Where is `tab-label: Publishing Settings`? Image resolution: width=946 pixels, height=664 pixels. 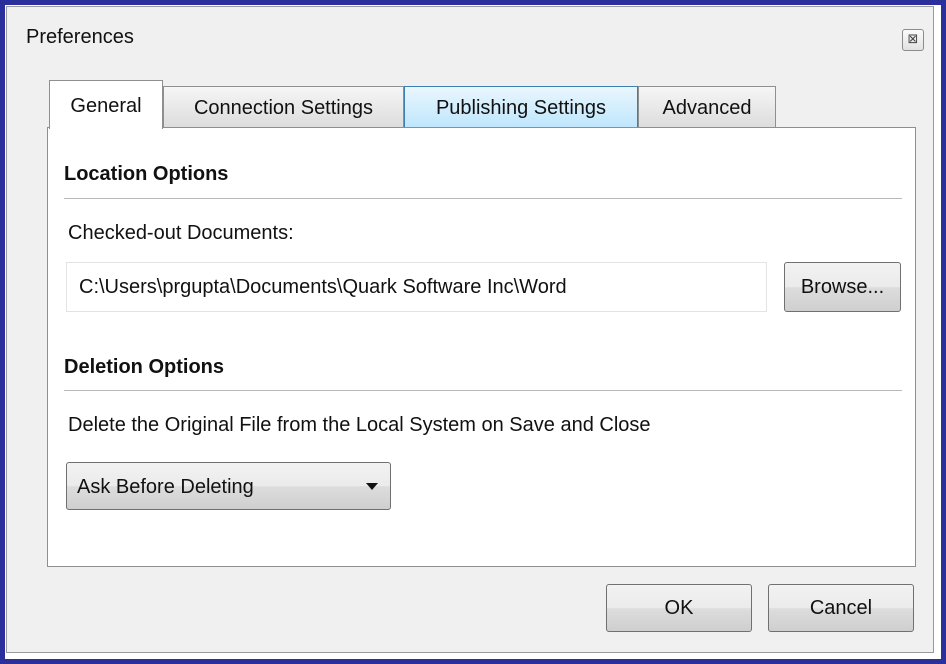 tab-label: Publishing Settings is located at coordinates (521, 108).